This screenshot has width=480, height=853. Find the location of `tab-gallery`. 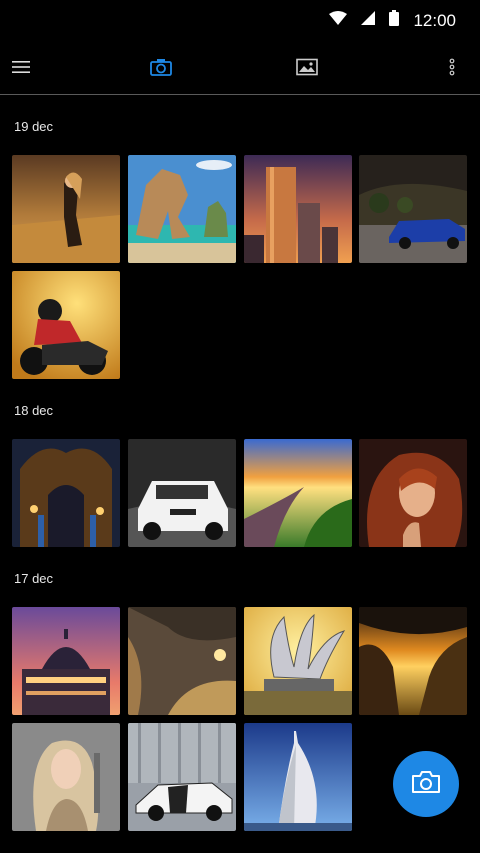

tab-gallery is located at coordinates (307, 69).